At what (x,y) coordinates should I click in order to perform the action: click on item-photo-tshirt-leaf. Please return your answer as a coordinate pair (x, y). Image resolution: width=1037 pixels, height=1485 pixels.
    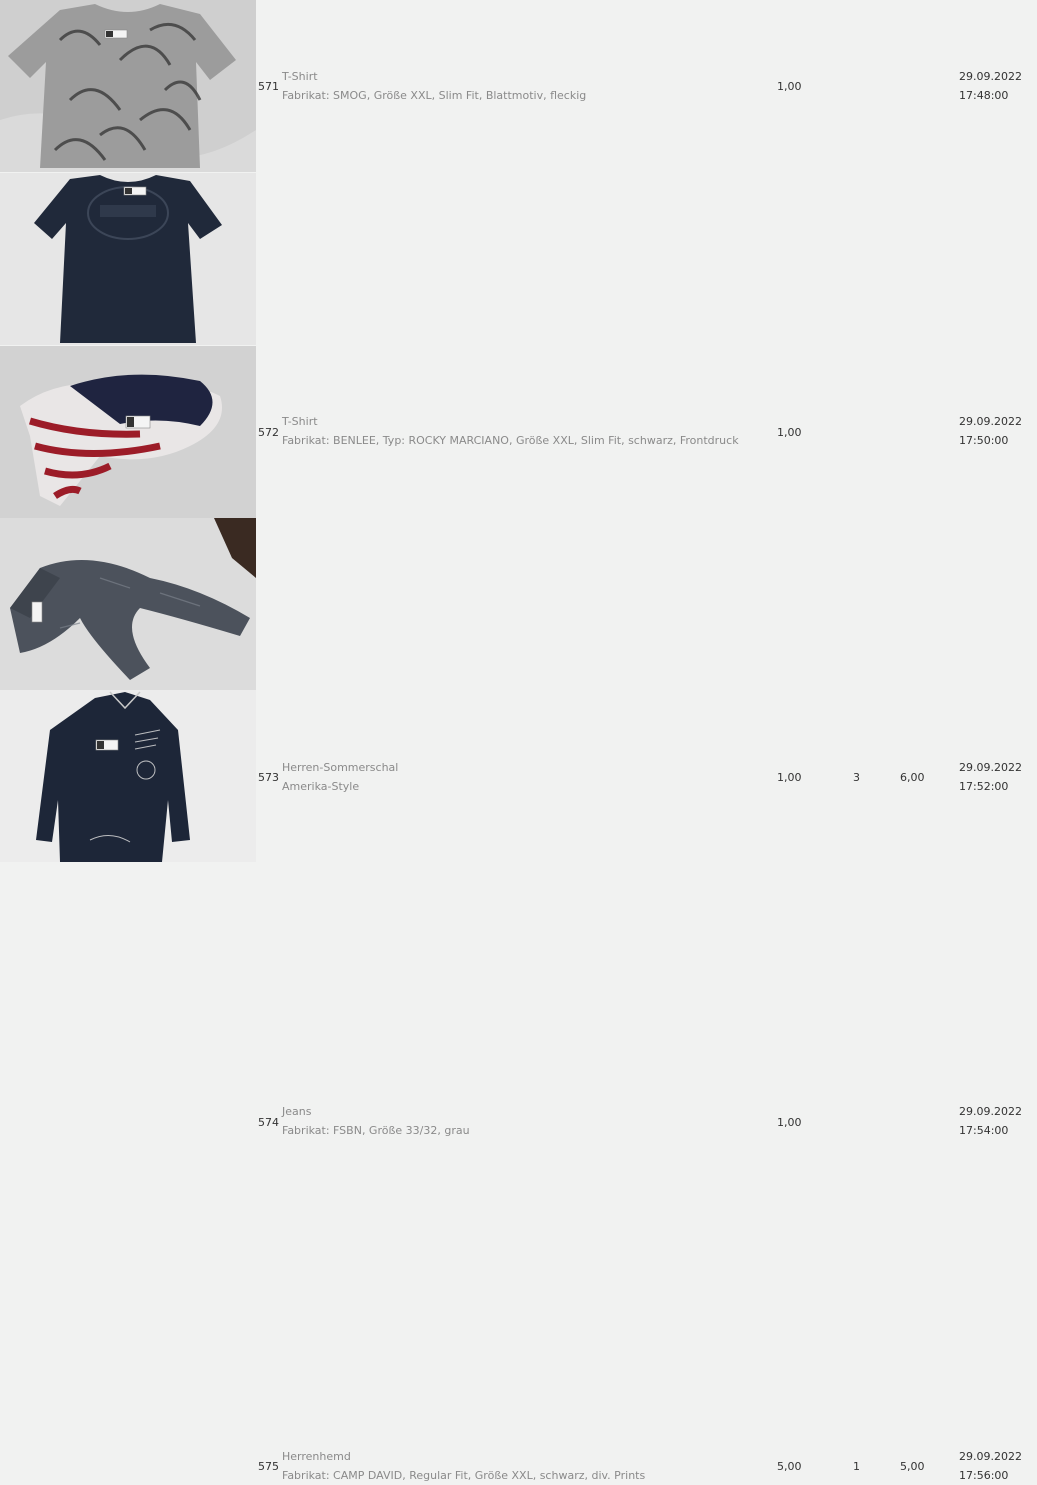
    Looking at the image, I should click on (128, 86).